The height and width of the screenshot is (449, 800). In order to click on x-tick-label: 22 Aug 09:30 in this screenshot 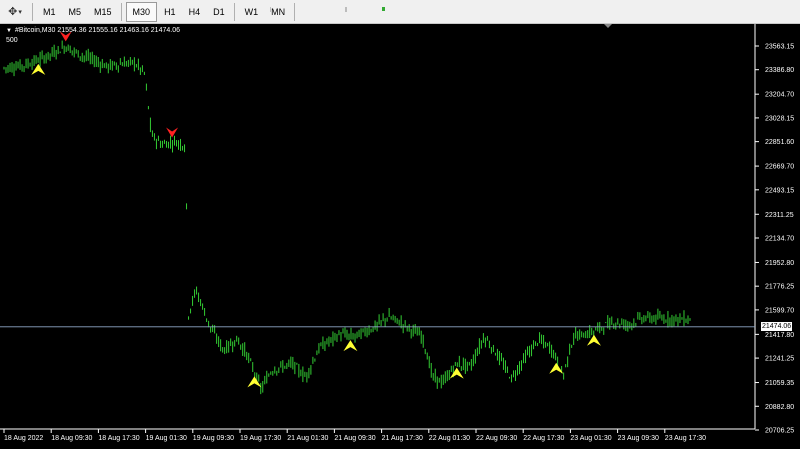, I will do `click(496, 438)`.